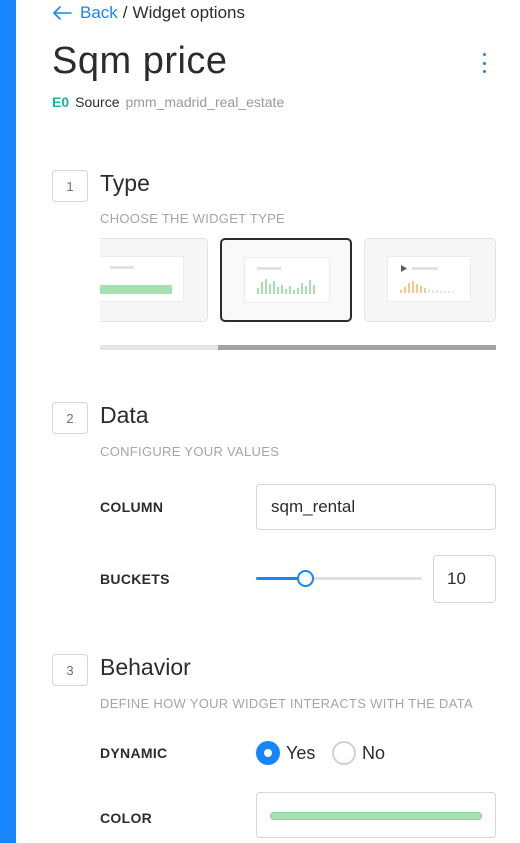 The image size is (520, 843). I want to click on arrow-left-icon, so click(62, 13).